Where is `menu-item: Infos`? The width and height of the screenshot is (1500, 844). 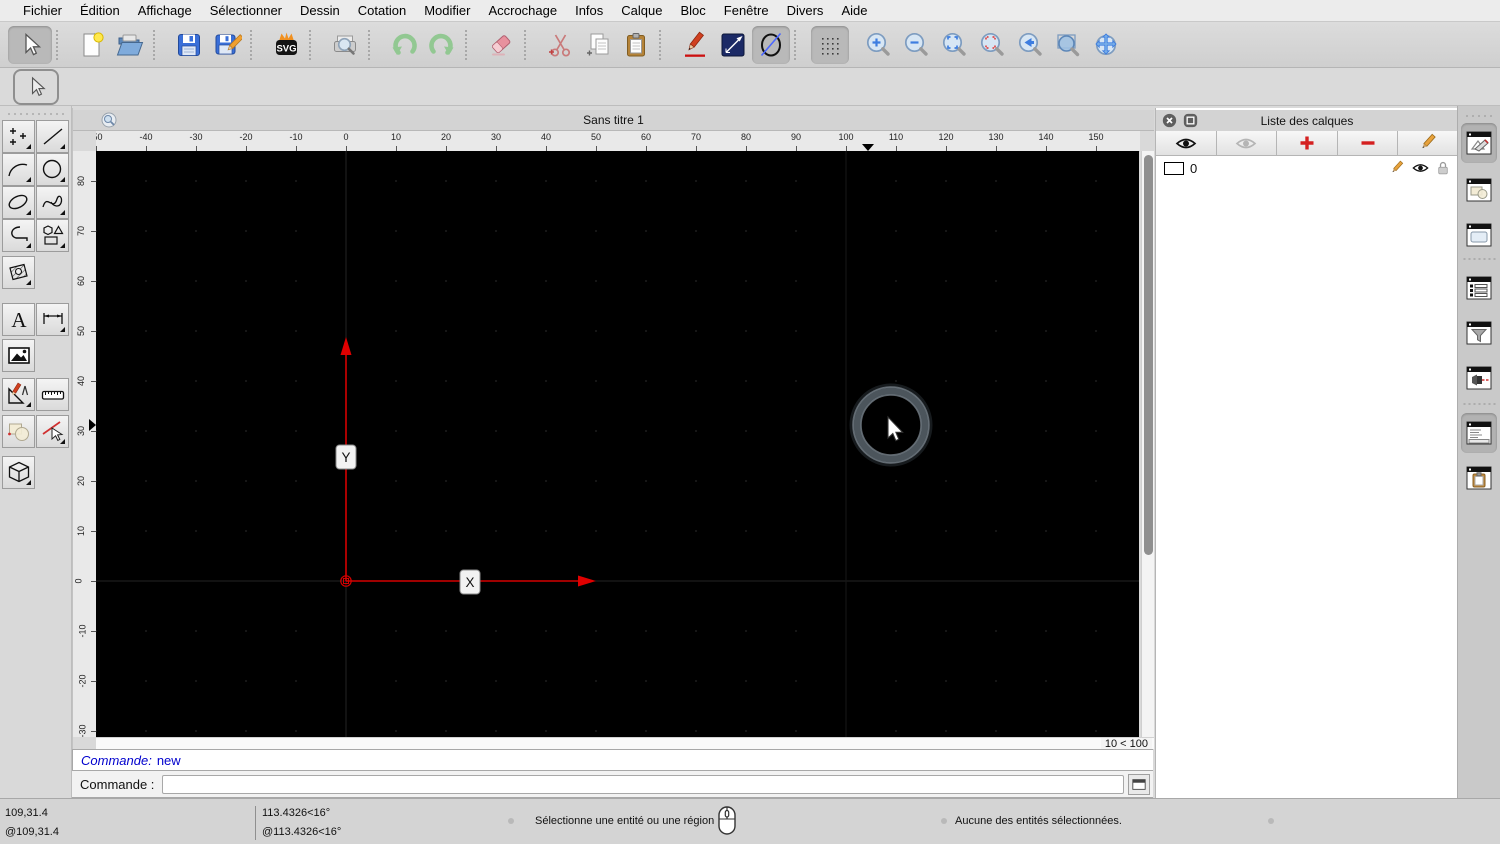 menu-item: Infos is located at coordinates (589, 10).